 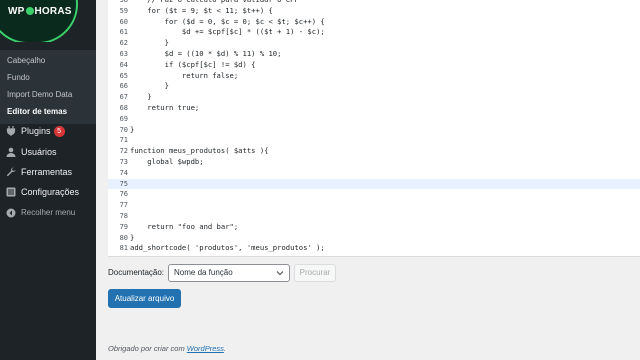 What do you see at coordinates (374, 184) in the screenshot?
I see `code-line-active: 75` at bounding box center [374, 184].